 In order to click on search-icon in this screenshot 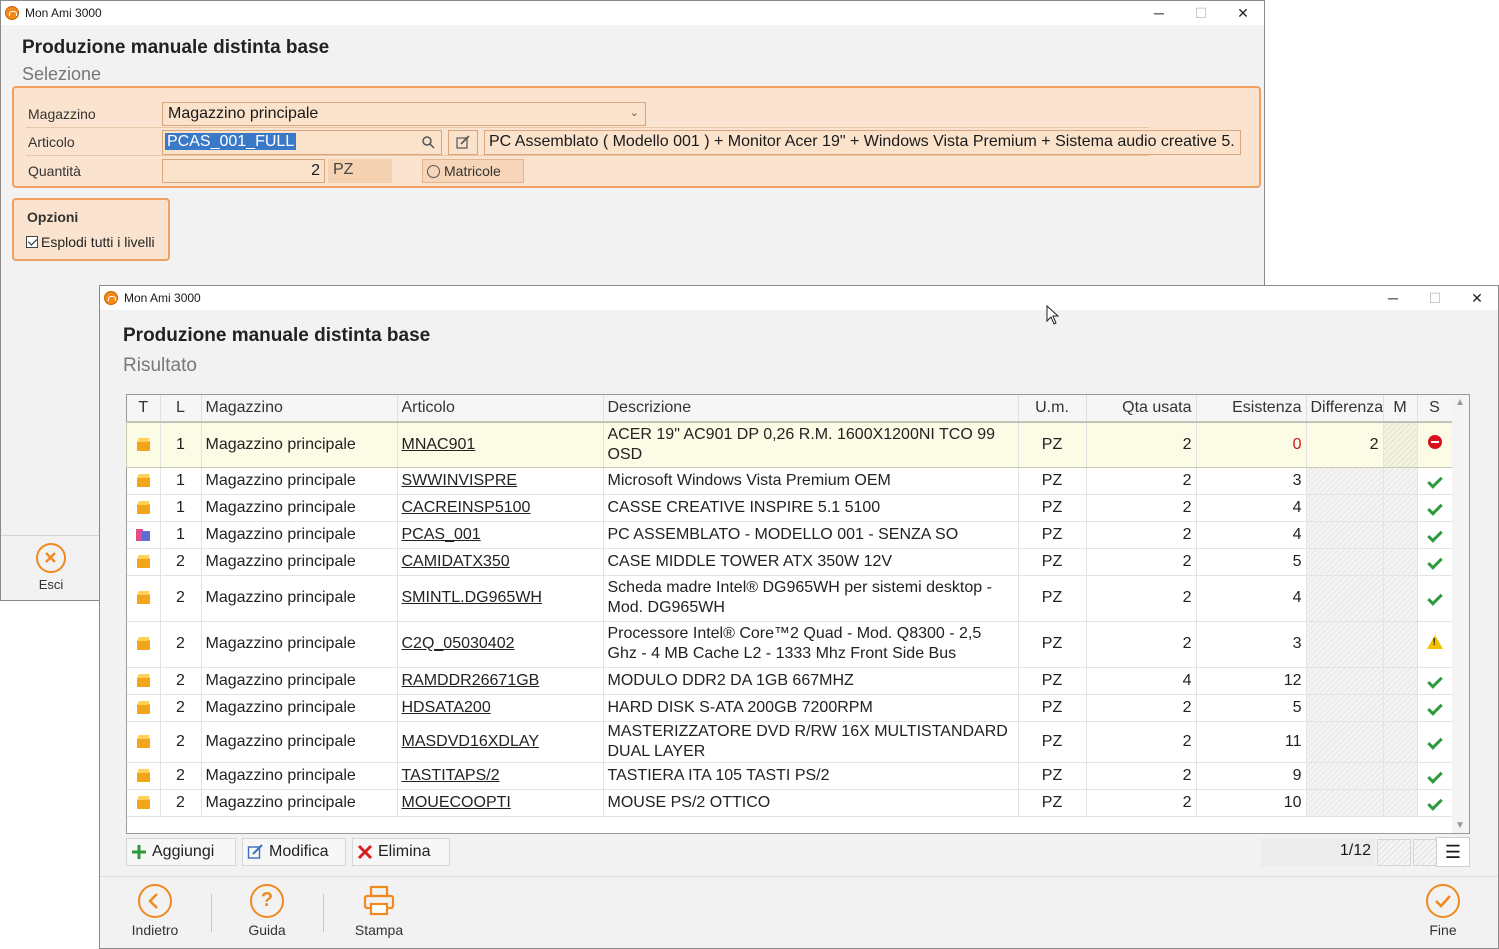, I will do `click(428, 142)`.